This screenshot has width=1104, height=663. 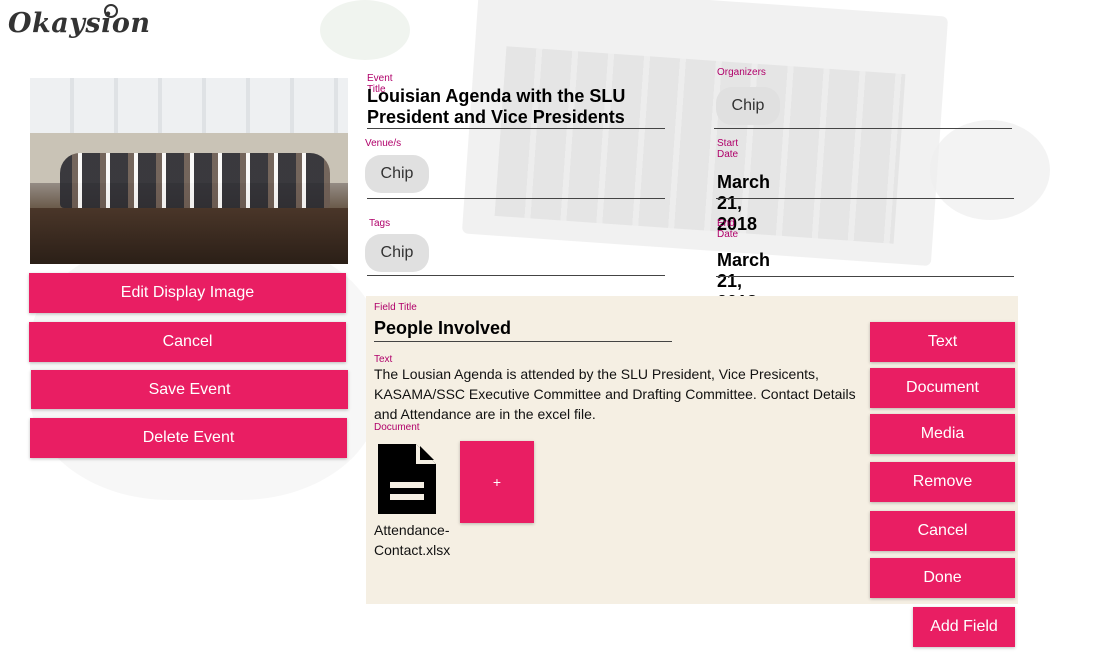 I want to click on tags-chip: Chip, so click(x=397, y=253).